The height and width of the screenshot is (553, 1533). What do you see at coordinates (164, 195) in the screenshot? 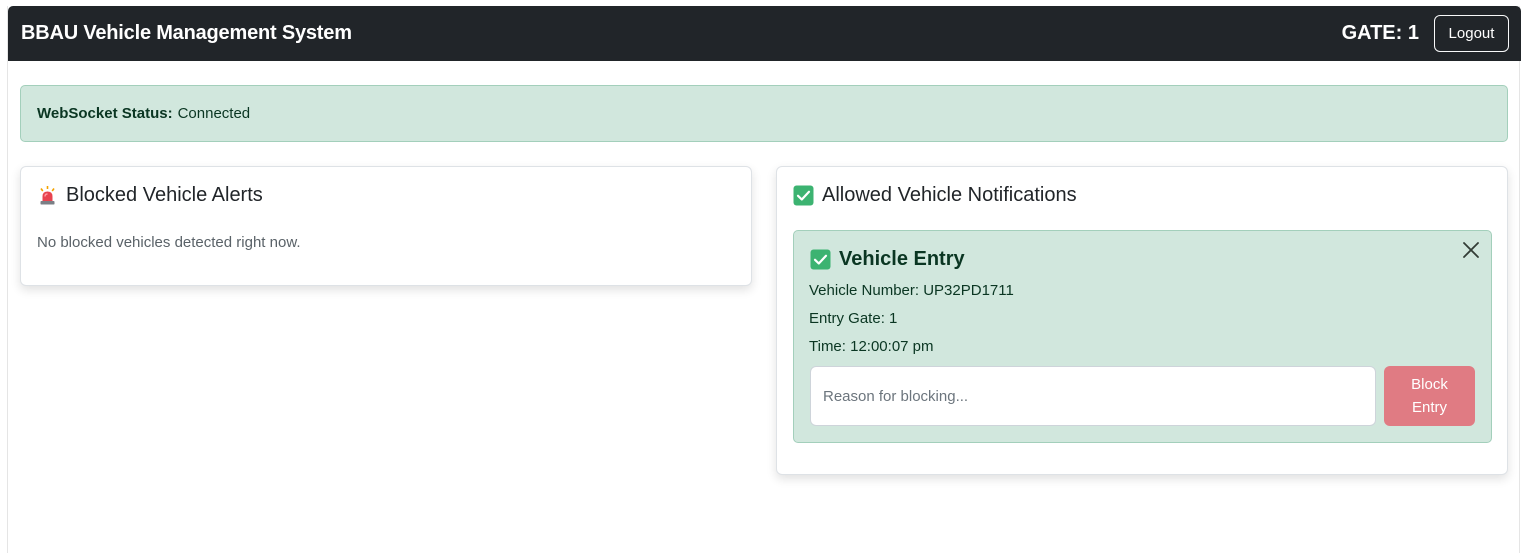
I see `blocked-card-title-text: Blocked Vehicle Alerts` at bounding box center [164, 195].